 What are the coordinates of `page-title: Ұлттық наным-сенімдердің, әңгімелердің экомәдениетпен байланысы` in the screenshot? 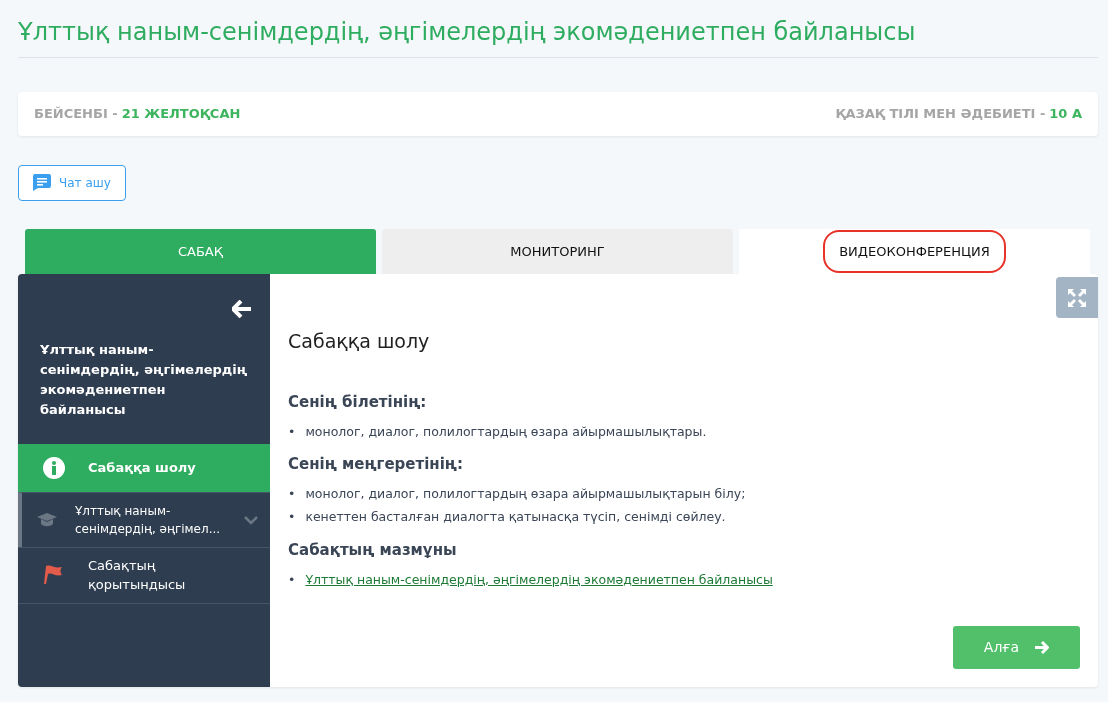 It's located at (558, 38).